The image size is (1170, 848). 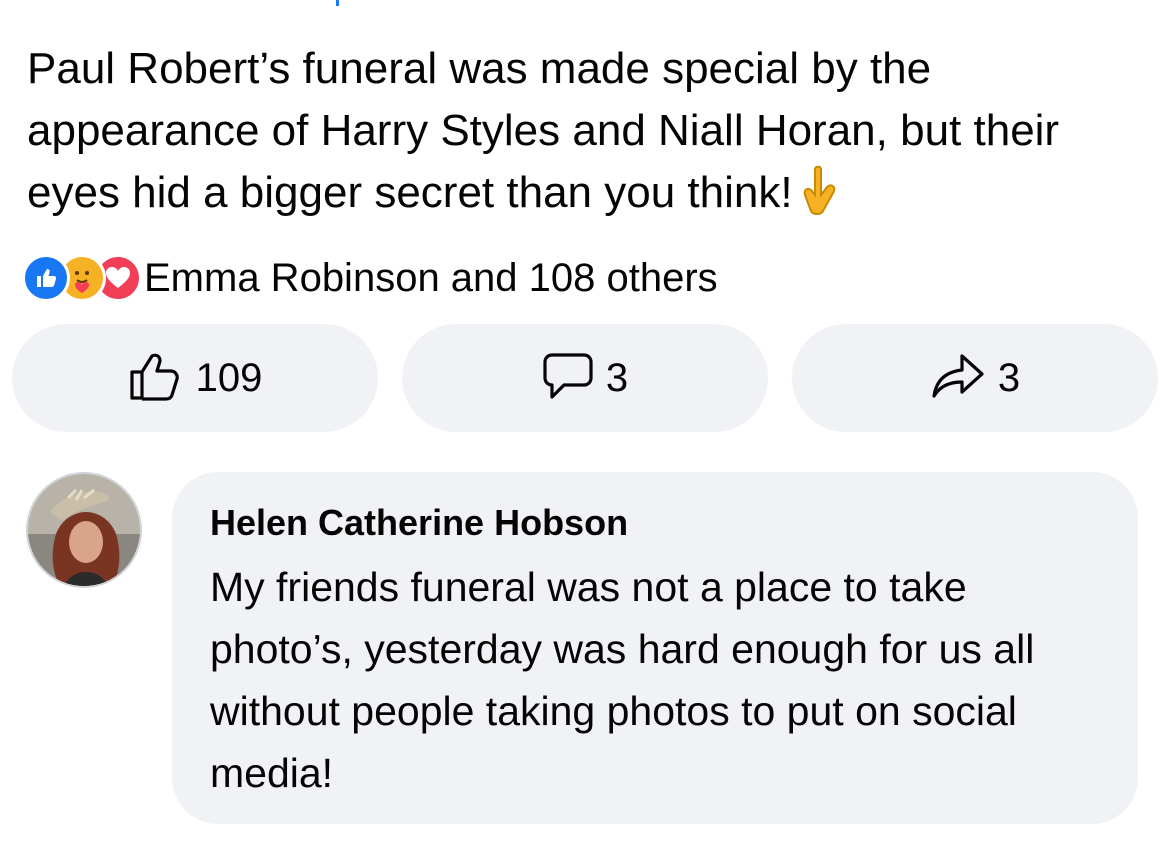 I want to click on like-button: 109, so click(x=195, y=378).